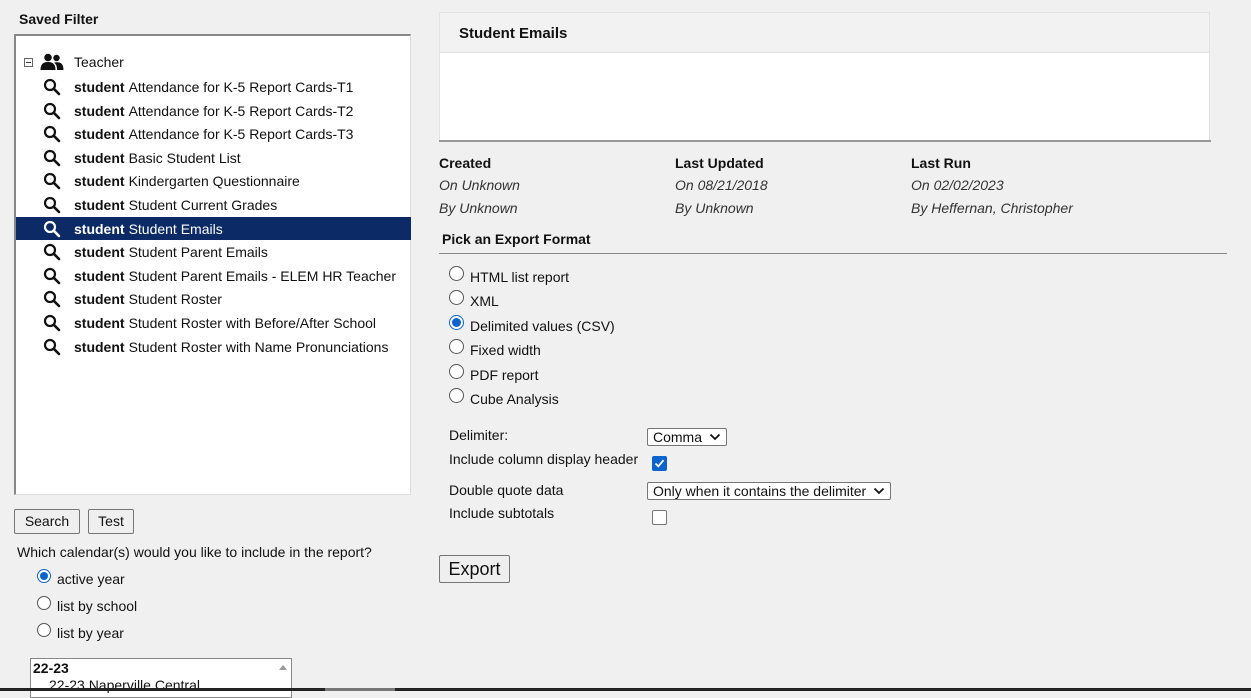 This screenshot has width=1251, height=698. Describe the element at coordinates (514, 399) in the screenshot. I see `format-label: Cube Analysis` at that location.